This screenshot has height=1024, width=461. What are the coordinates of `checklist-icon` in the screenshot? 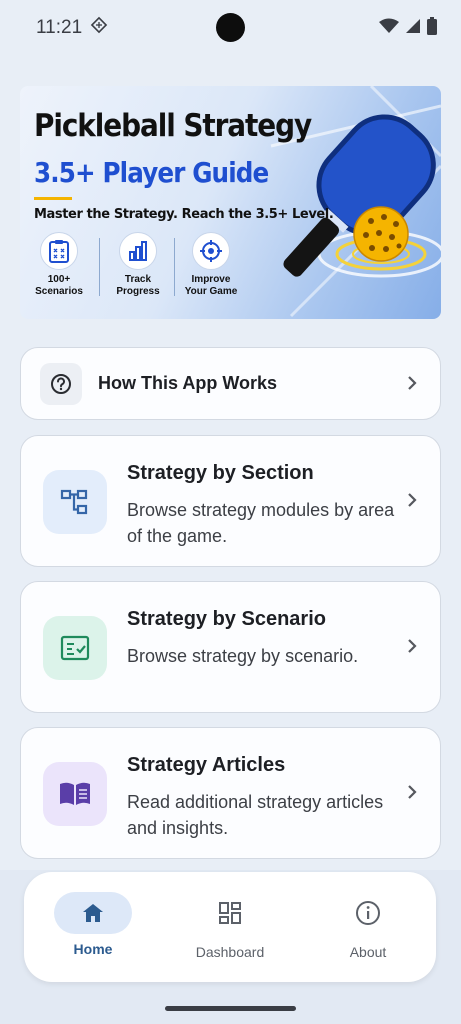 It's located at (75, 648).